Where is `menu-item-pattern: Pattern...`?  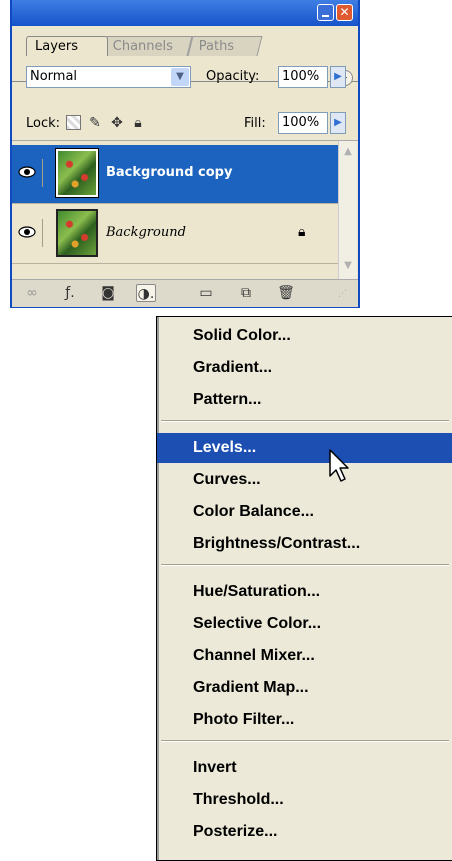
menu-item-pattern: Pattern... is located at coordinates (304, 400).